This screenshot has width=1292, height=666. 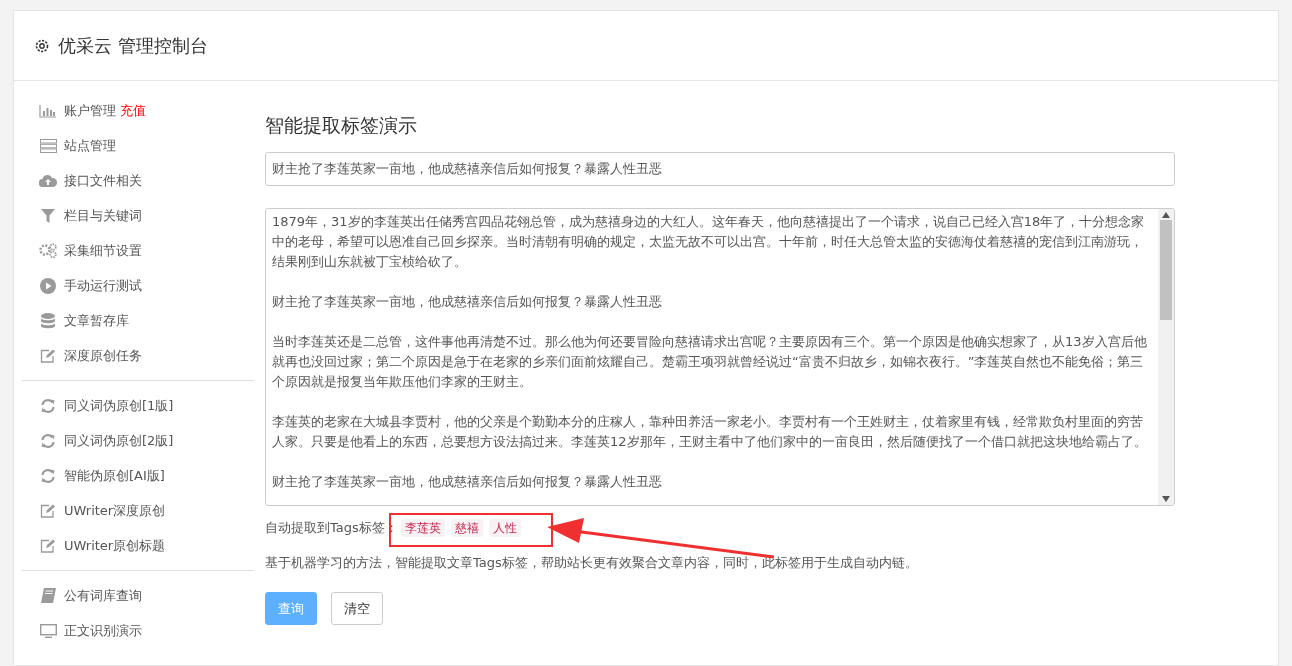 What do you see at coordinates (1166, 498) in the screenshot?
I see `scroll-down-icon` at bounding box center [1166, 498].